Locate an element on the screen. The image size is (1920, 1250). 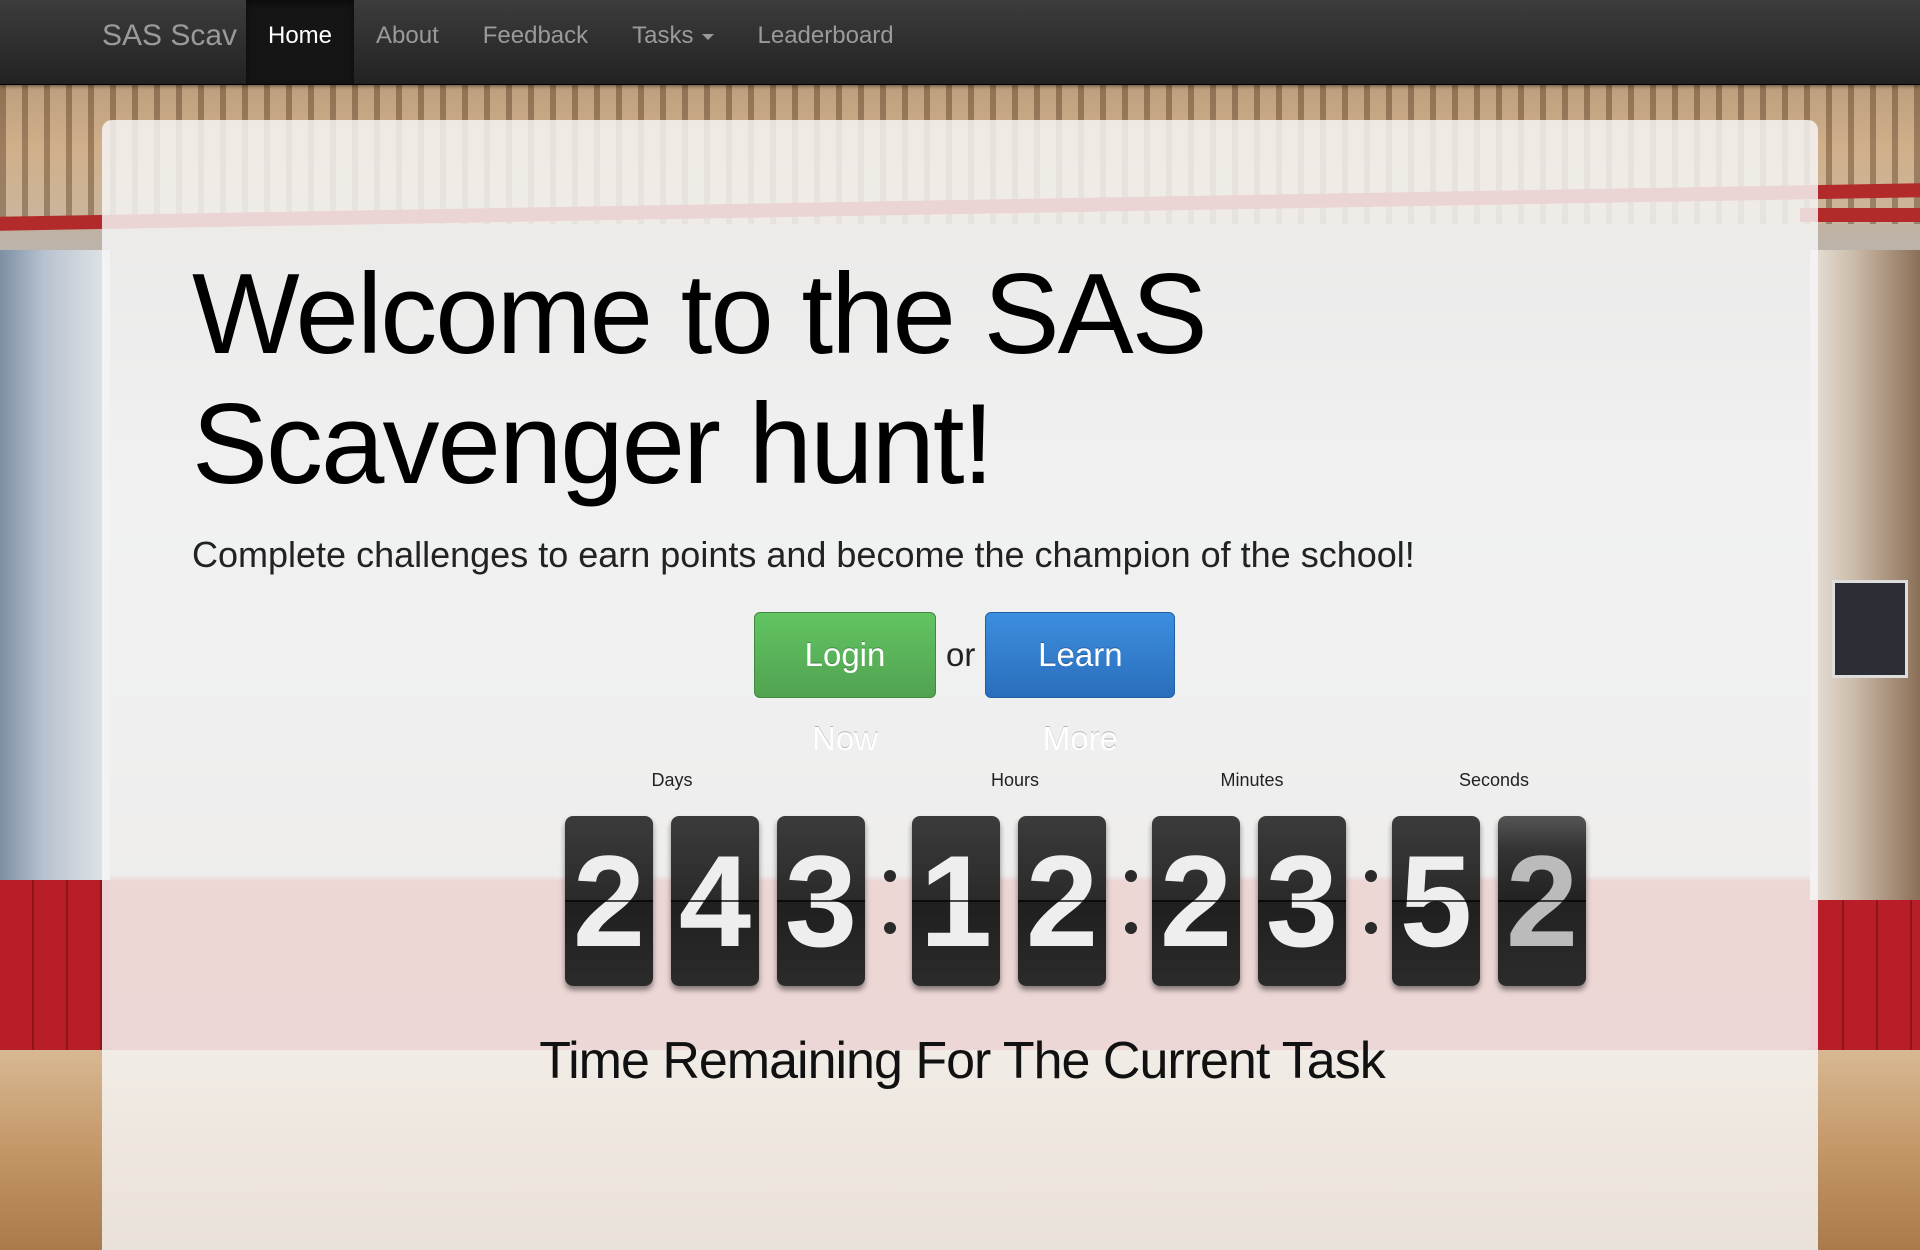
or-separator: or is located at coordinates (961, 654).